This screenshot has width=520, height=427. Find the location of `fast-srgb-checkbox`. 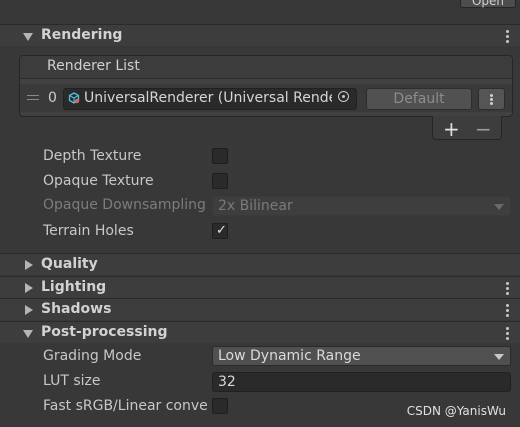

fast-srgb-checkbox is located at coordinates (220, 406).